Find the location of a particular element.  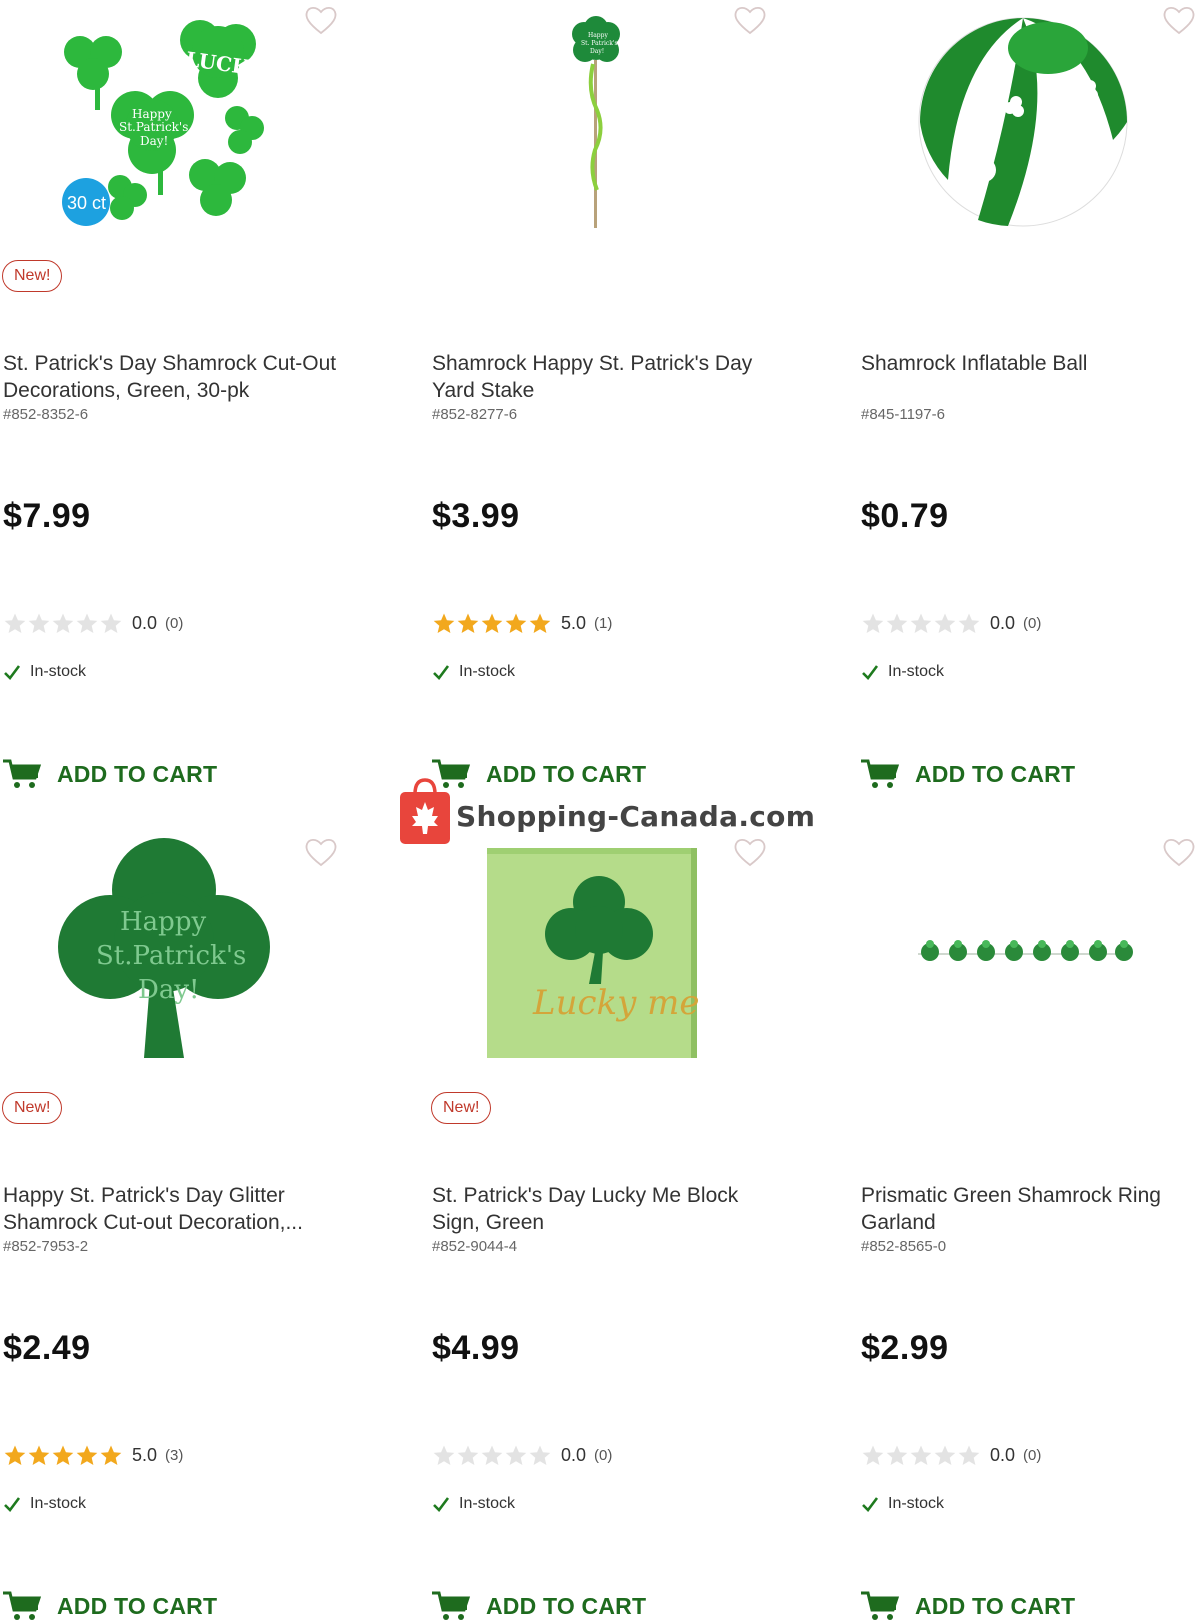

review-count: (3) is located at coordinates (174, 1455).